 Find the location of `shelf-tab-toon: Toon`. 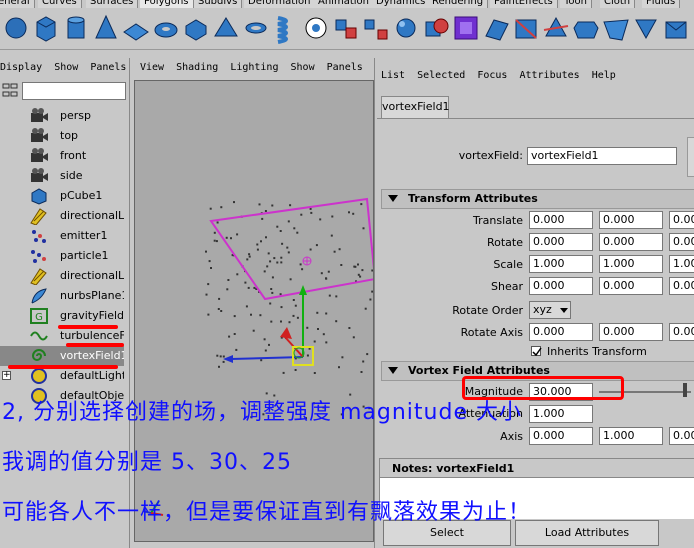

shelf-tab-toon: Toon is located at coordinates (576, 4).